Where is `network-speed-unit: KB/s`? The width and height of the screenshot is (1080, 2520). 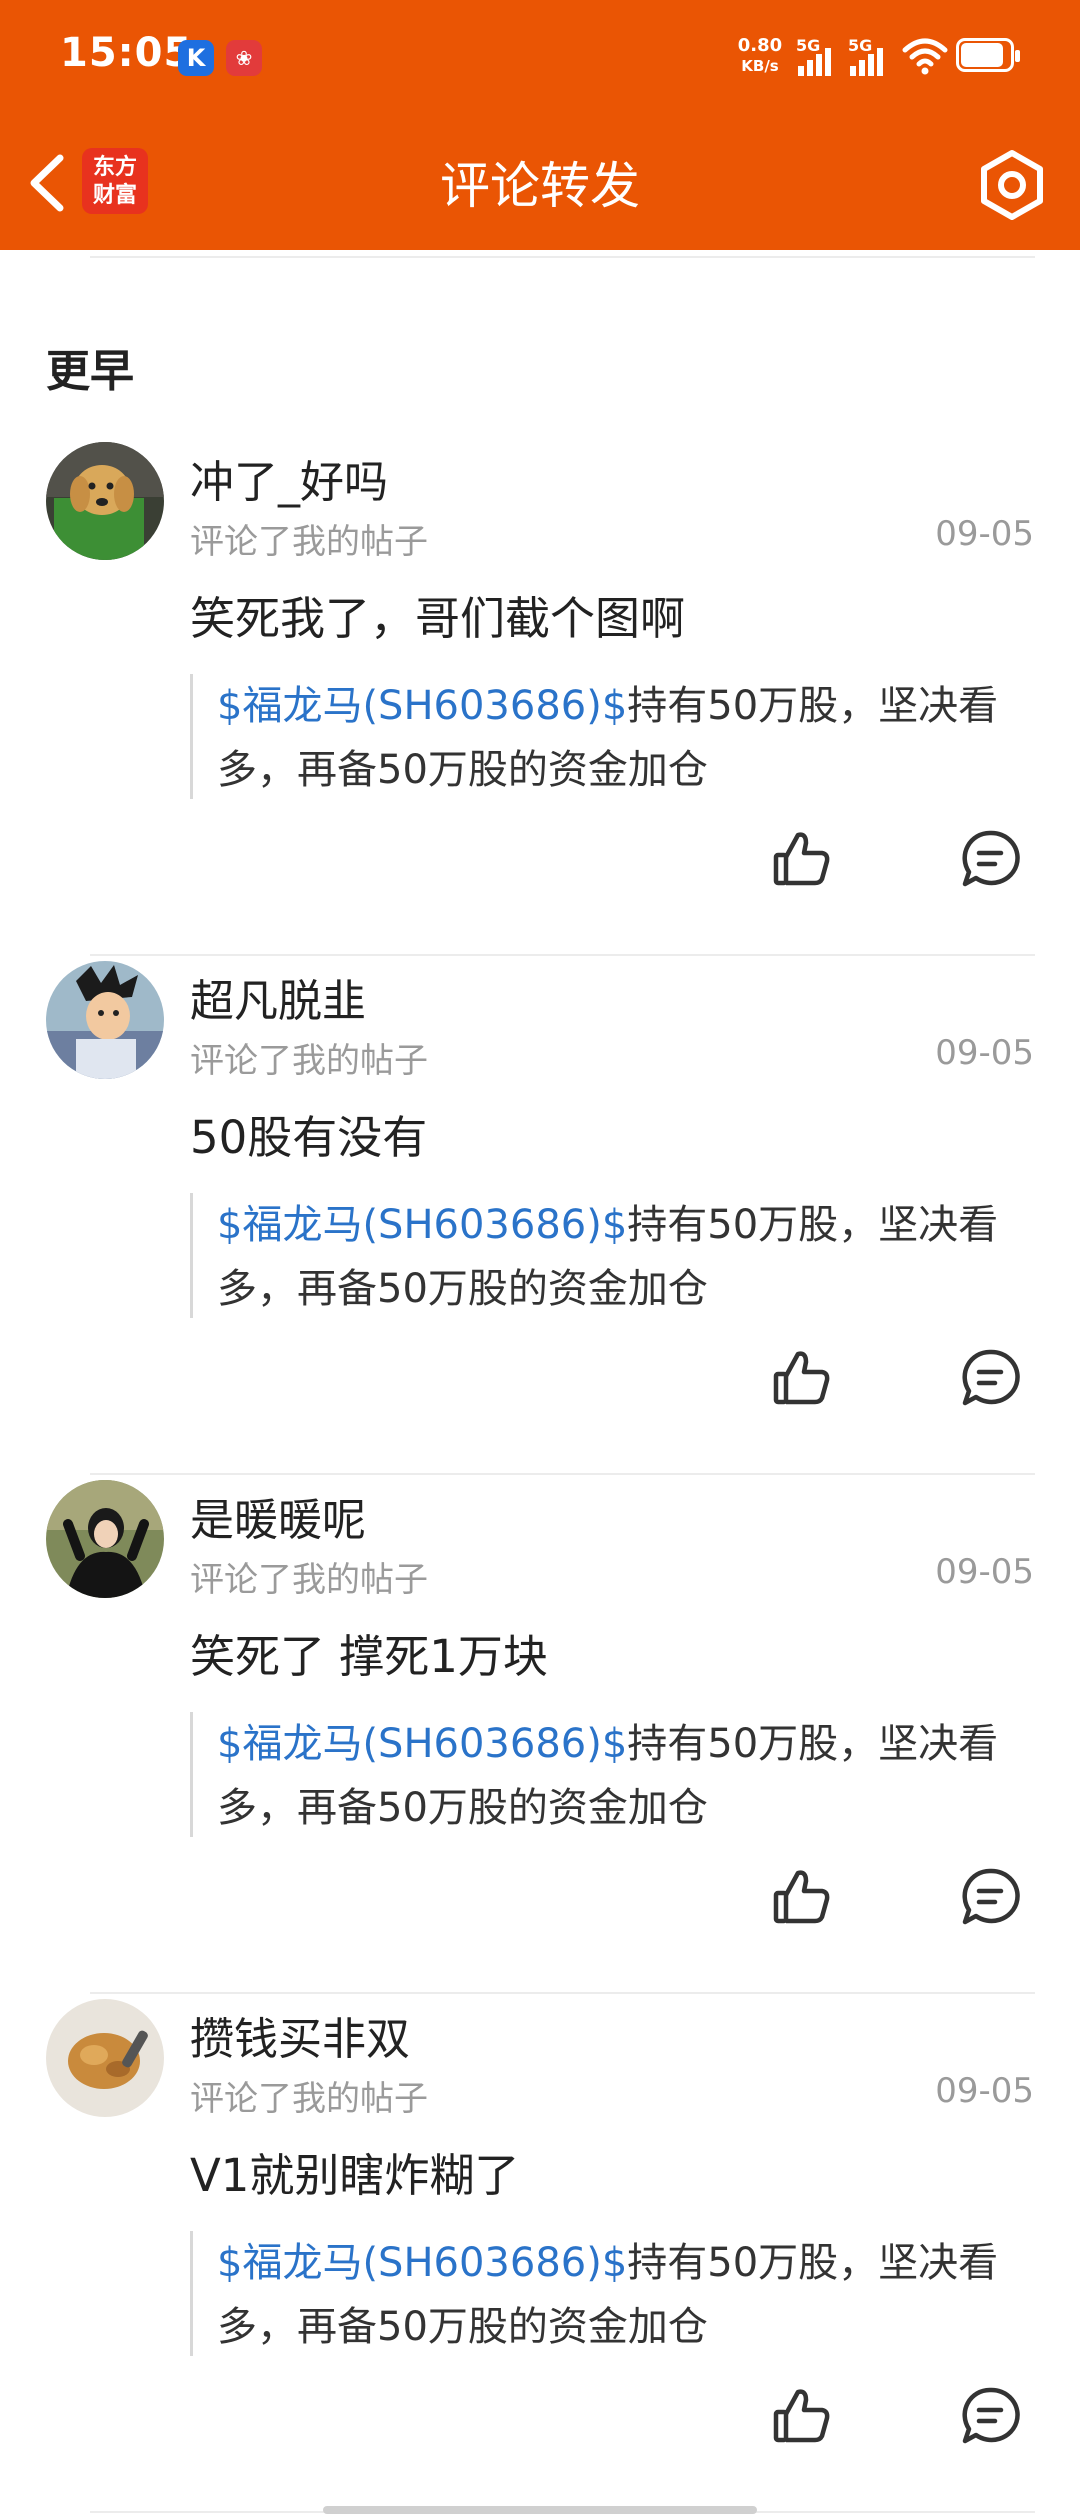 network-speed-unit: KB/s is located at coordinates (760, 66).